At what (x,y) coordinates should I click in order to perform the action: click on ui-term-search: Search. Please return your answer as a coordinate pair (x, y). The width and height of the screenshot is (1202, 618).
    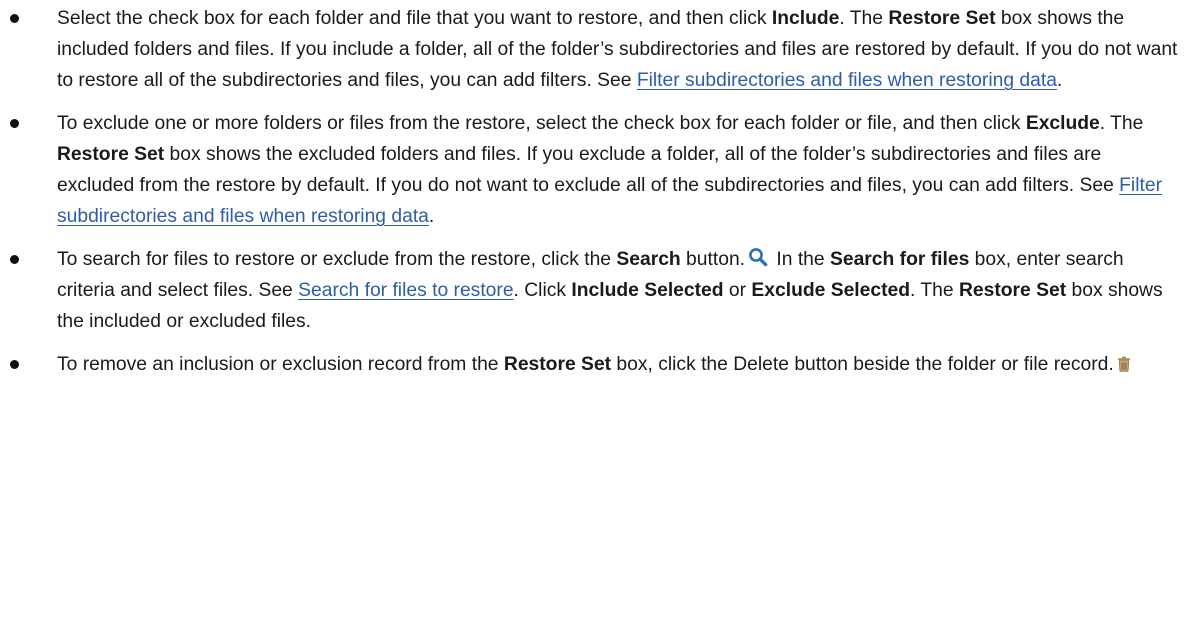
    Looking at the image, I should click on (648, 259).